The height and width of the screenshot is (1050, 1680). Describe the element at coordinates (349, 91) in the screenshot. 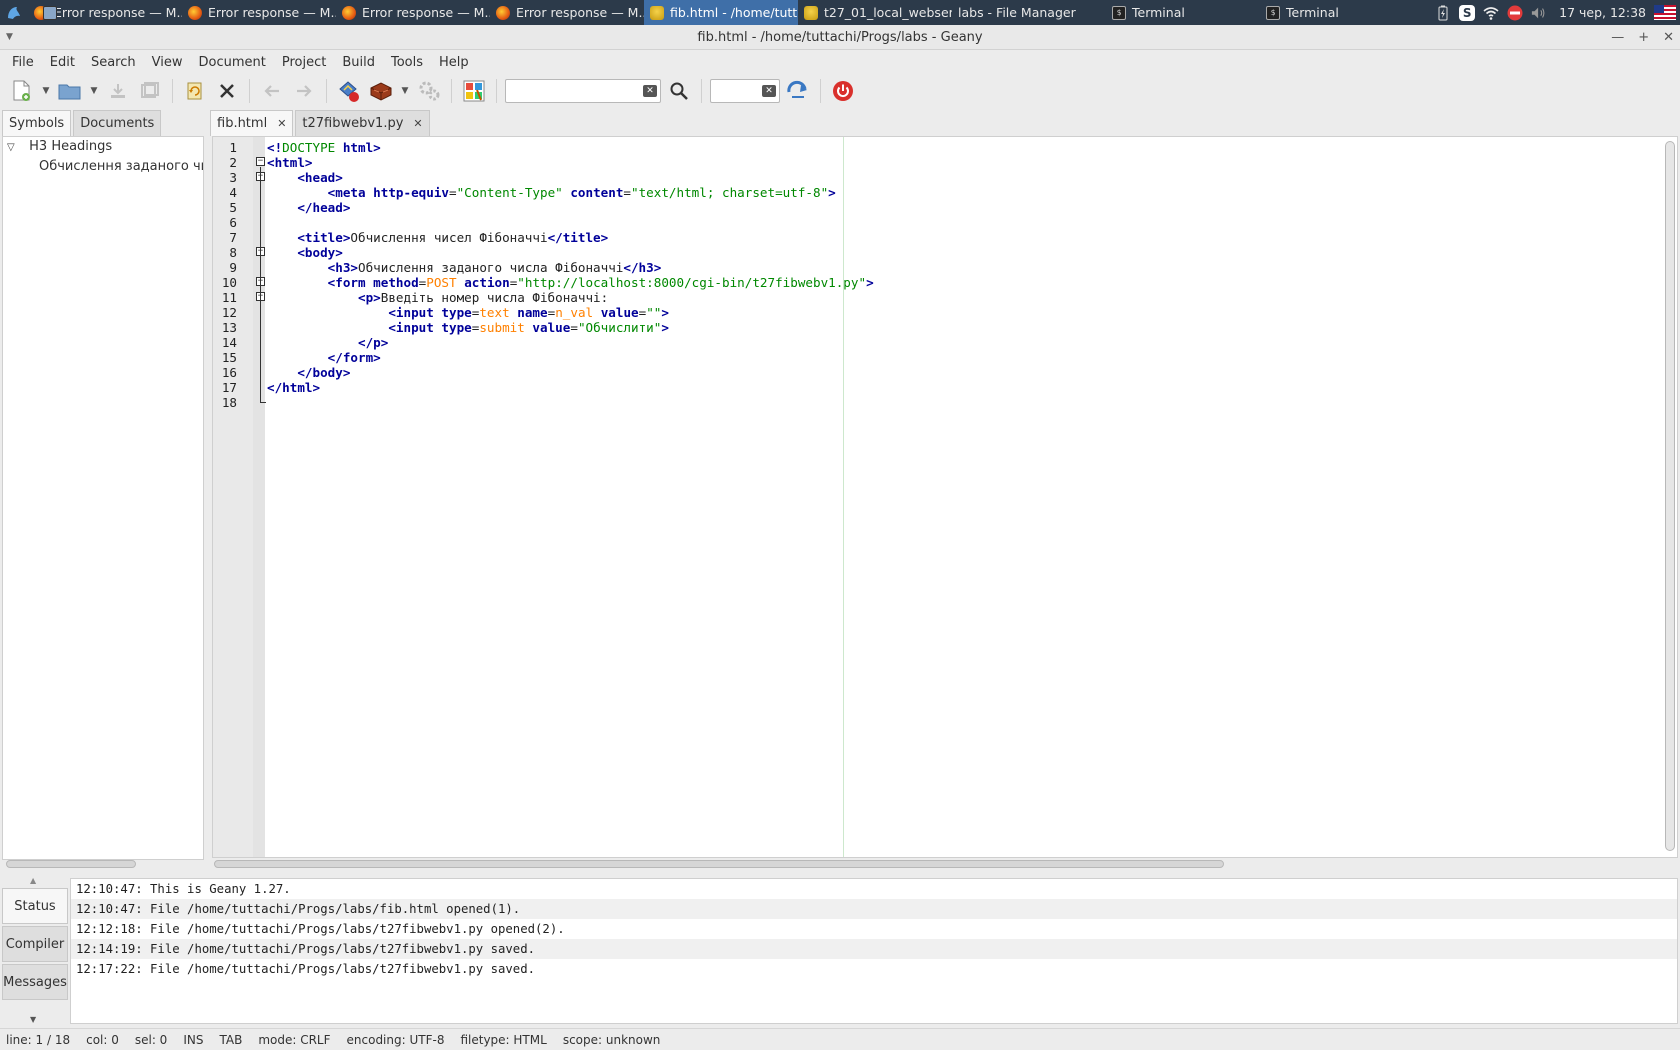

I see `compile-button` at that location.